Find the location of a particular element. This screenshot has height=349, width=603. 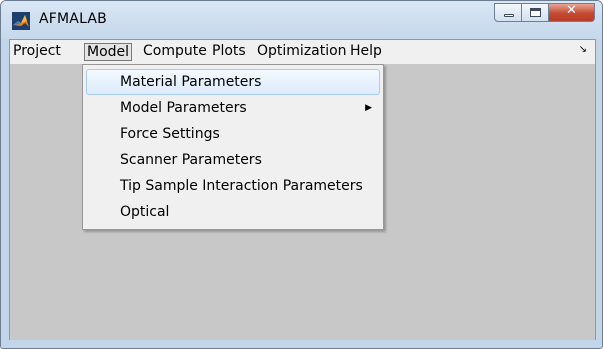

menu-item-scanner-parameters: Scanner Parameters is located at coordinates (233, 160).